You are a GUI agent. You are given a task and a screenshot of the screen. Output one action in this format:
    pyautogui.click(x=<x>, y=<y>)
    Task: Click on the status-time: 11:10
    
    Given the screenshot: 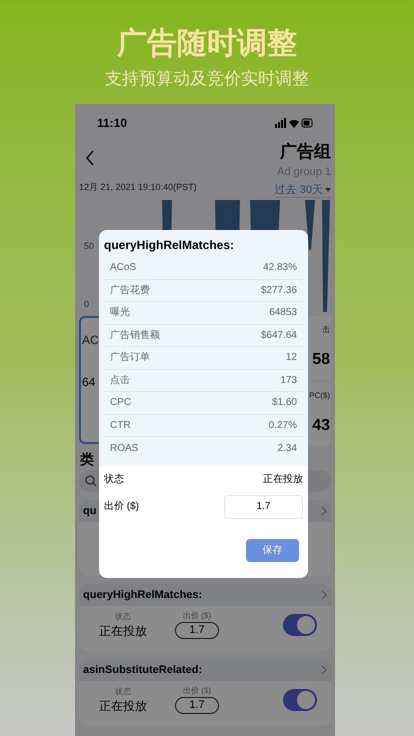 What is the action you would take?
    pyautogui.click(x=112, y=123)
    